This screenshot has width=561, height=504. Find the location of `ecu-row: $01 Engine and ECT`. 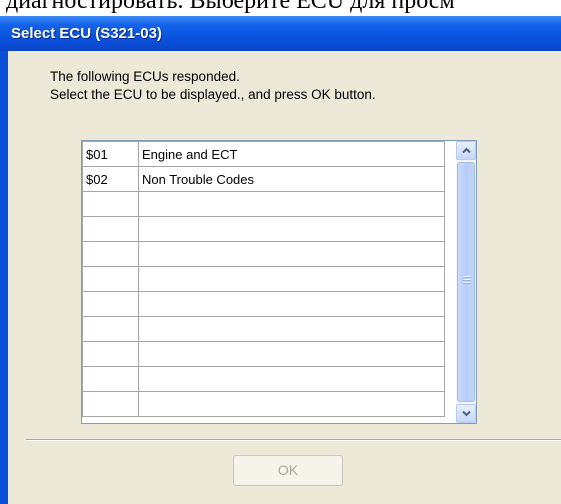

ecu-row: $01 Engine and ECT is located at coordinates (263, 154).